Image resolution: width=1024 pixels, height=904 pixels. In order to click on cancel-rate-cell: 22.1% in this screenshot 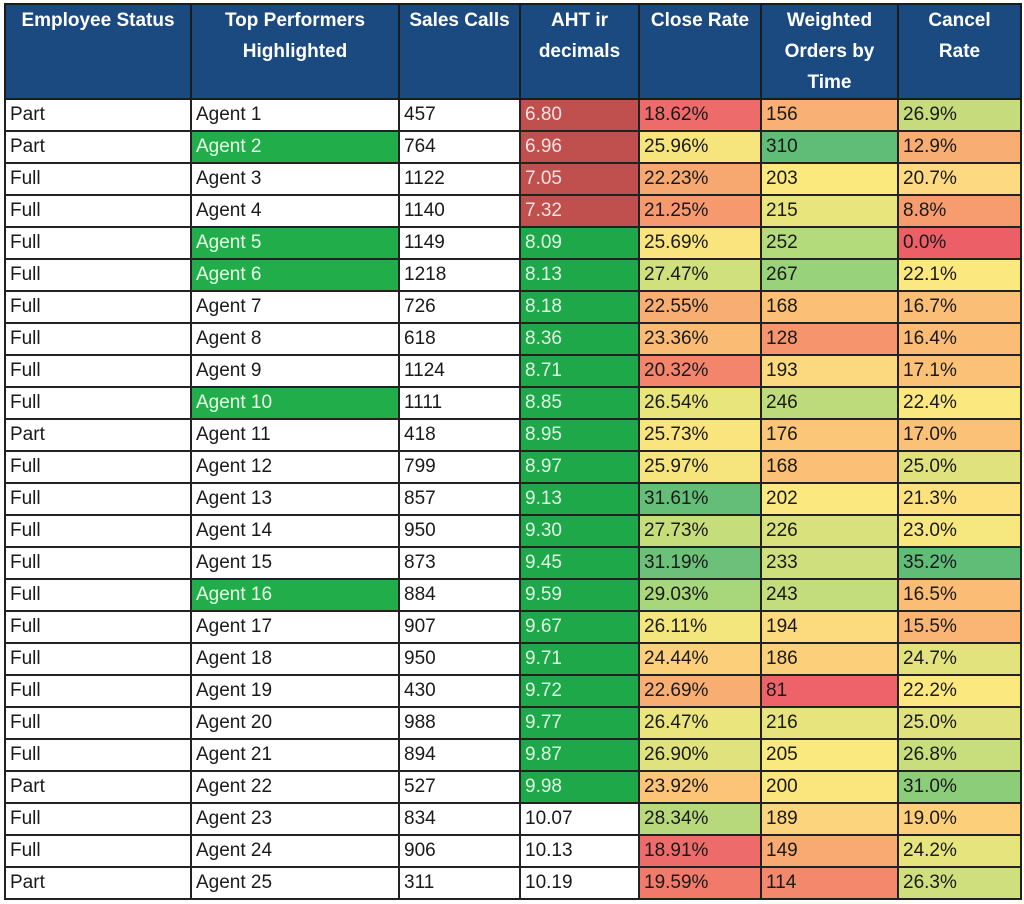, I will do `click(959, 275)`.